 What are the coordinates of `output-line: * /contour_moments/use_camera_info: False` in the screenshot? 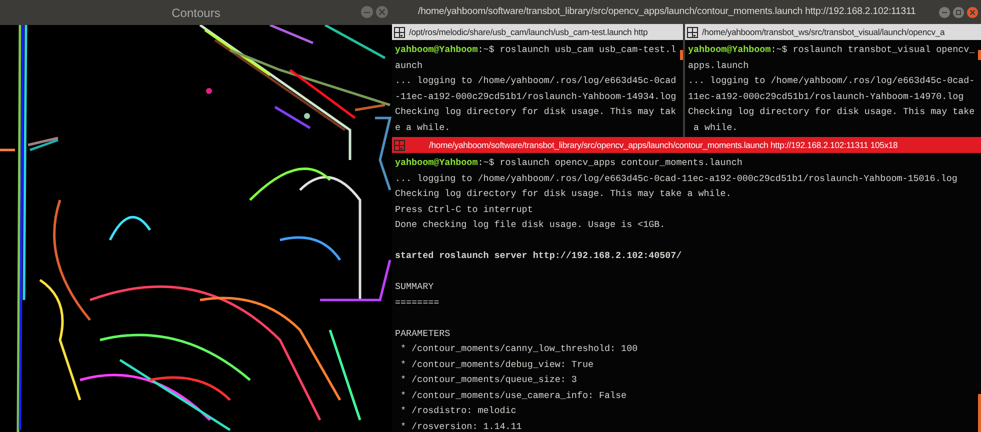 It's located at (514, 395).